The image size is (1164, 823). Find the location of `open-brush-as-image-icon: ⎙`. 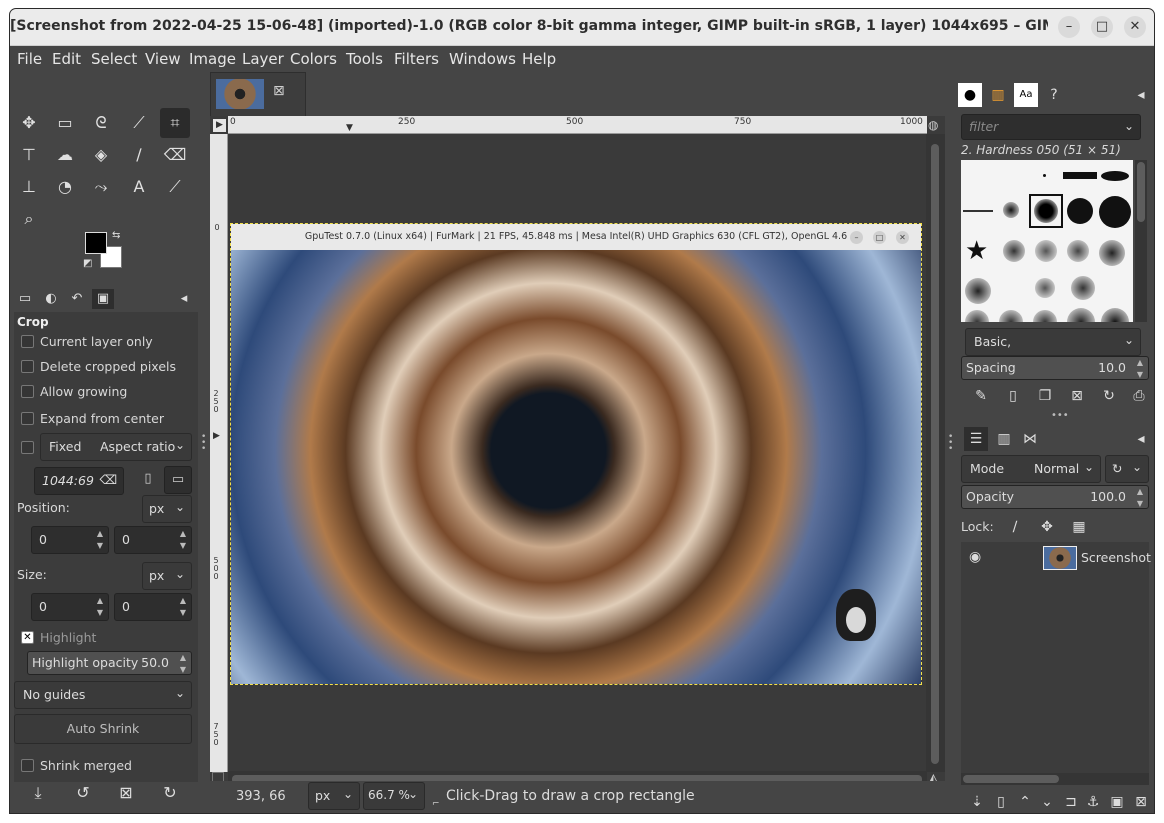

open-brush-as-image-icon: ⎙ is located at coordinates (1139, 396).